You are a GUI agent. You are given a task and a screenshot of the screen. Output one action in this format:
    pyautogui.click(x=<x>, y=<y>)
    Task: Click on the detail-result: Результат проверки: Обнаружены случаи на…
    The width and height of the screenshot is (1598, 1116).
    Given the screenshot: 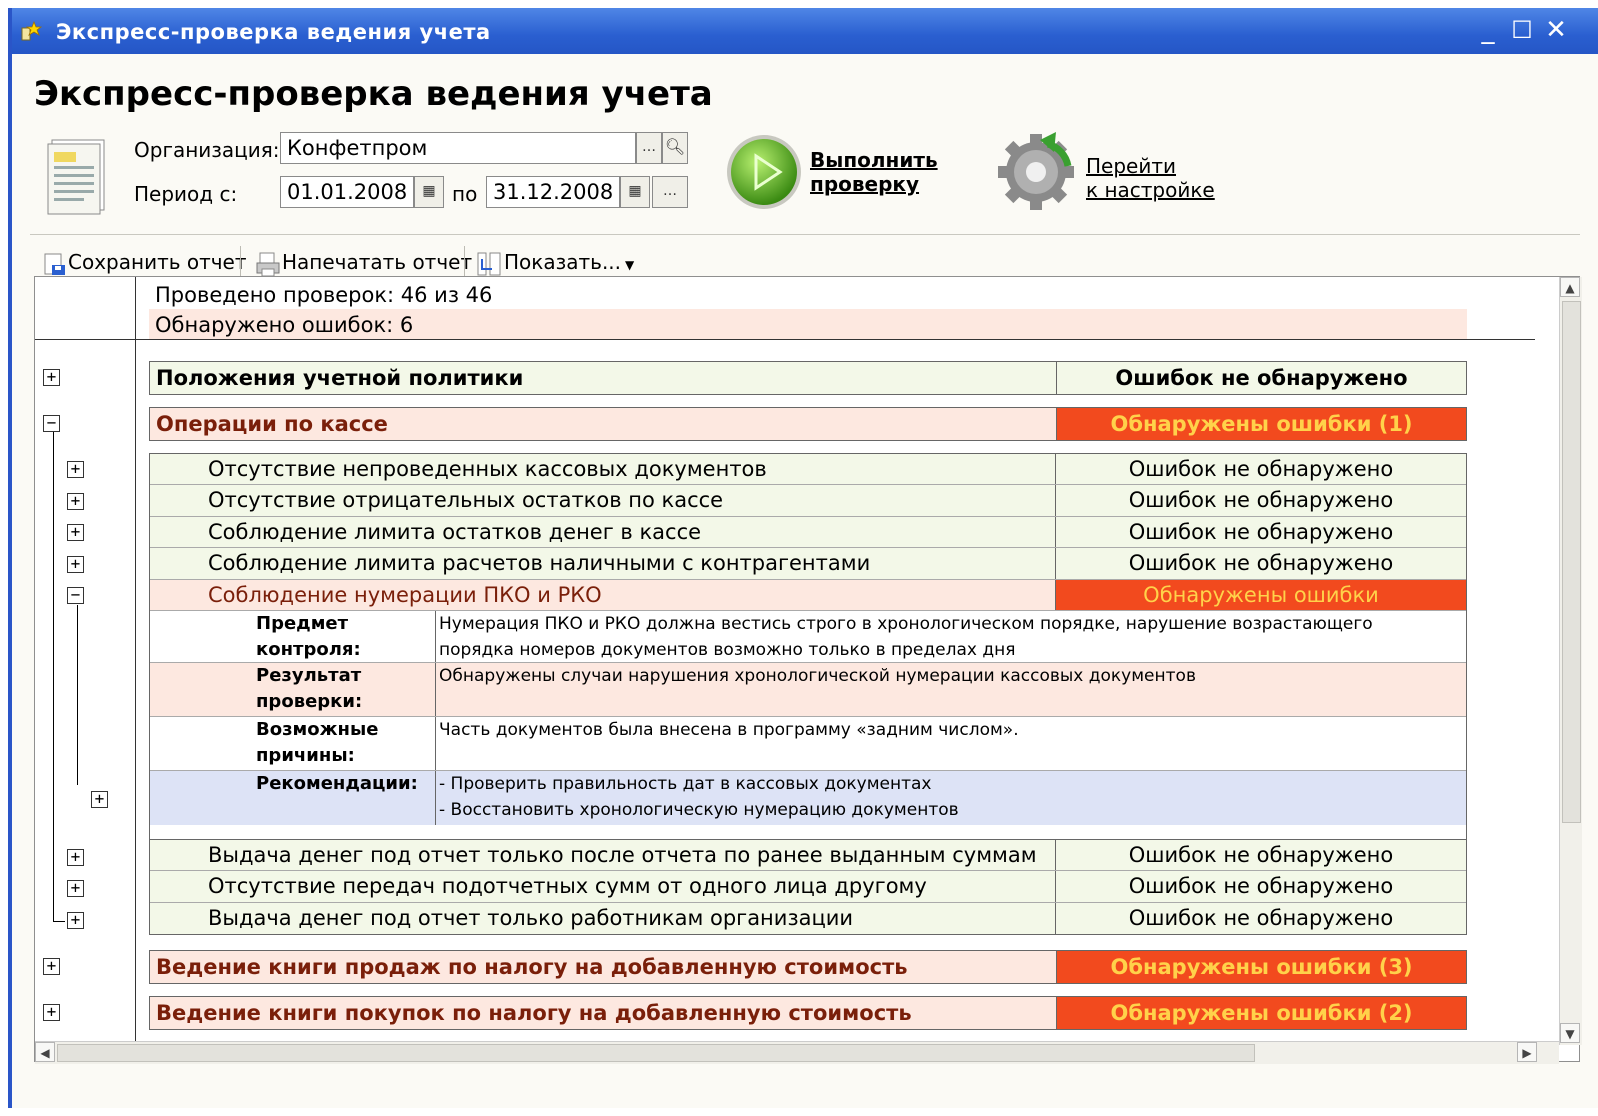 What is the action you would take?
    pyautogui.click(x=808, y=690)
    